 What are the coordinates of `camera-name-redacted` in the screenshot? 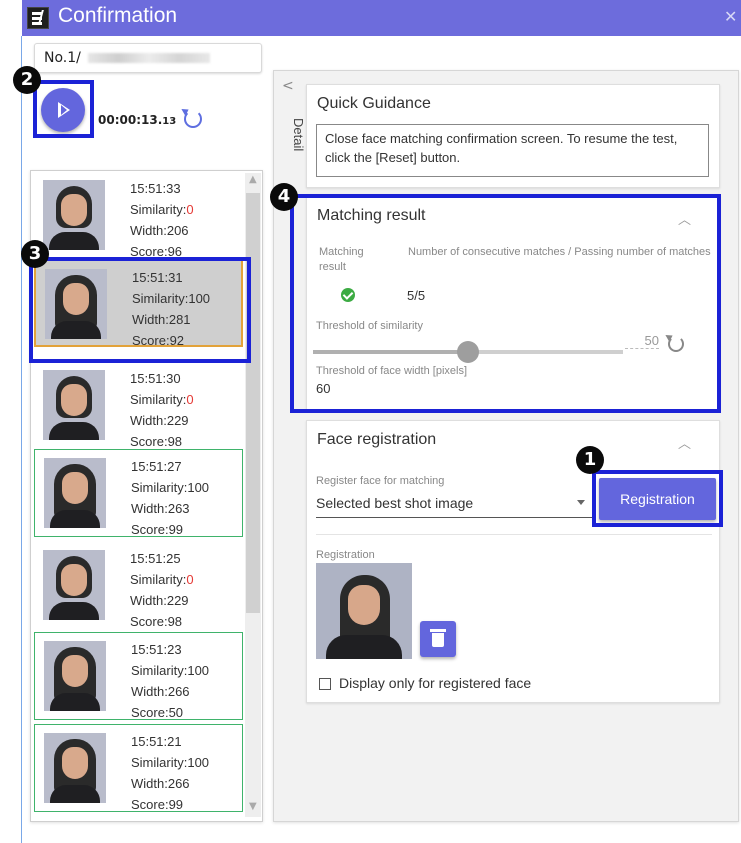 It's located at (149, 58).